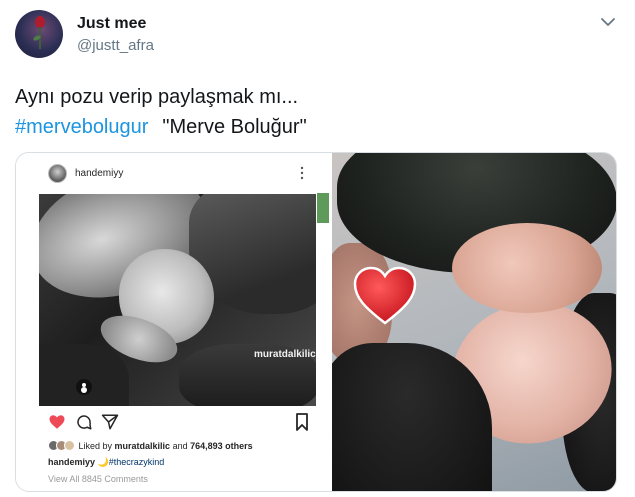 This screenshot has width=635, height=497. Describe the element at coordinates (39, 34) in the screenshot. I see `avatar` at that location.